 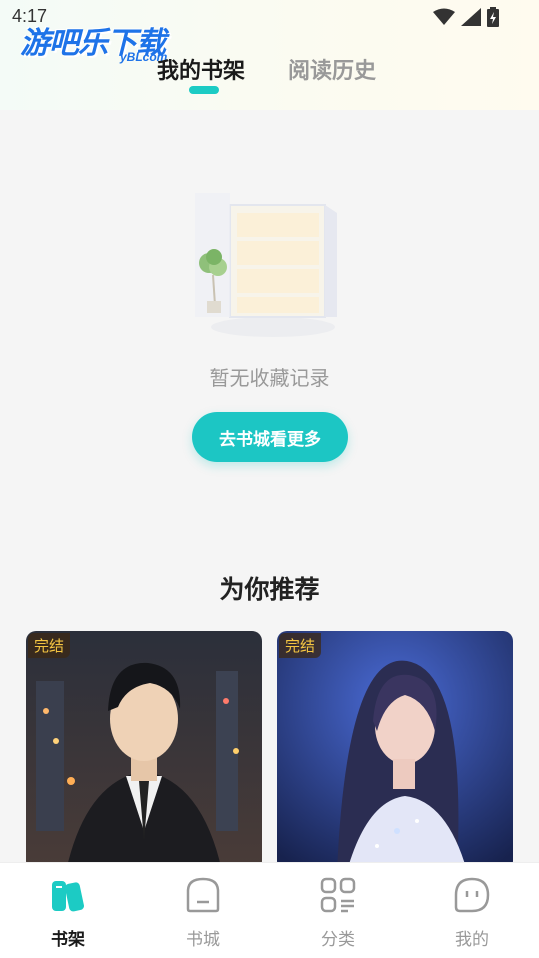 What do you see at coordinates (68, 913) in the screenshot?
I see `nav-item-bookshelf: 书架` at bounding box center [68, 913].